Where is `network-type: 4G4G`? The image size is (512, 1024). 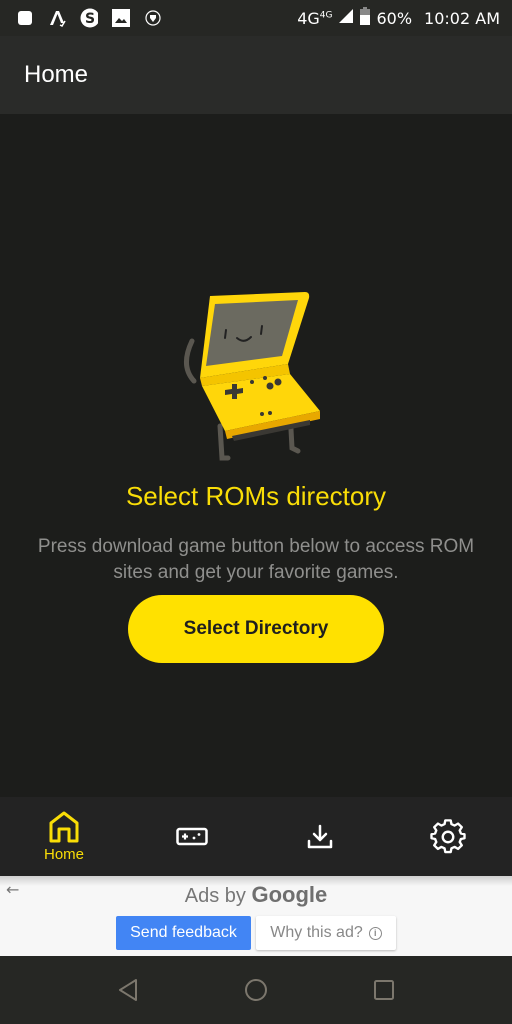
network-type: 4G4G is located at coordinates (315, 18).